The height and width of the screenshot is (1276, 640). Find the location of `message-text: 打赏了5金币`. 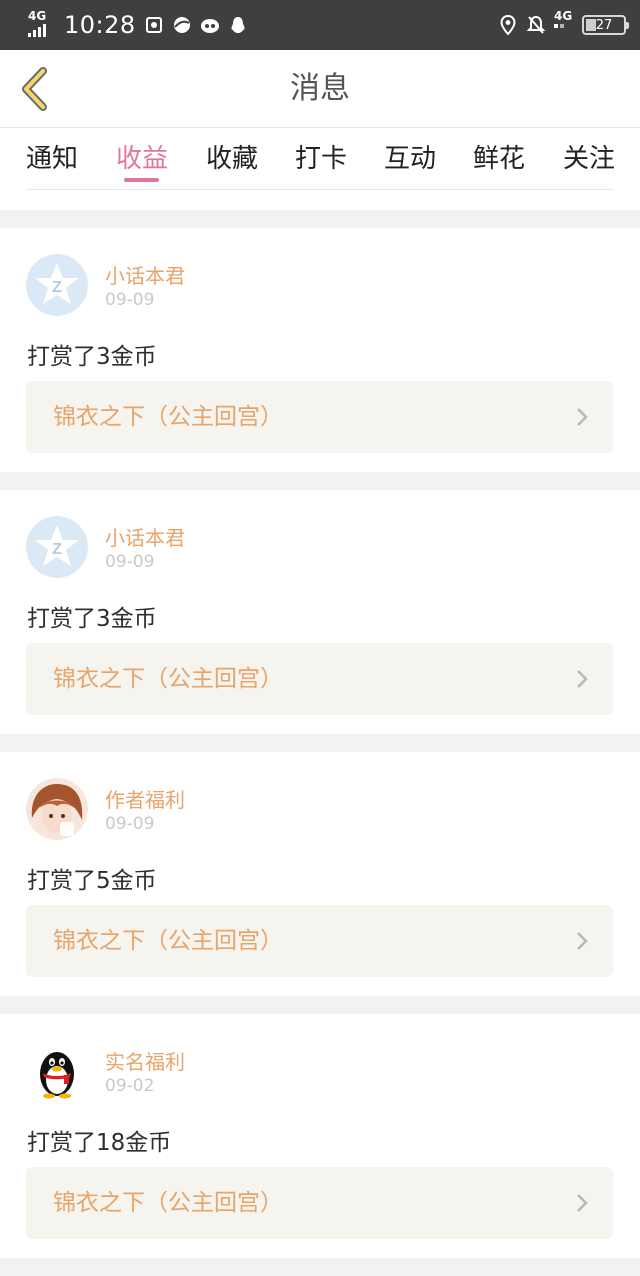

message-text: 打赏了5金币 is located at coordinates (92, 881).